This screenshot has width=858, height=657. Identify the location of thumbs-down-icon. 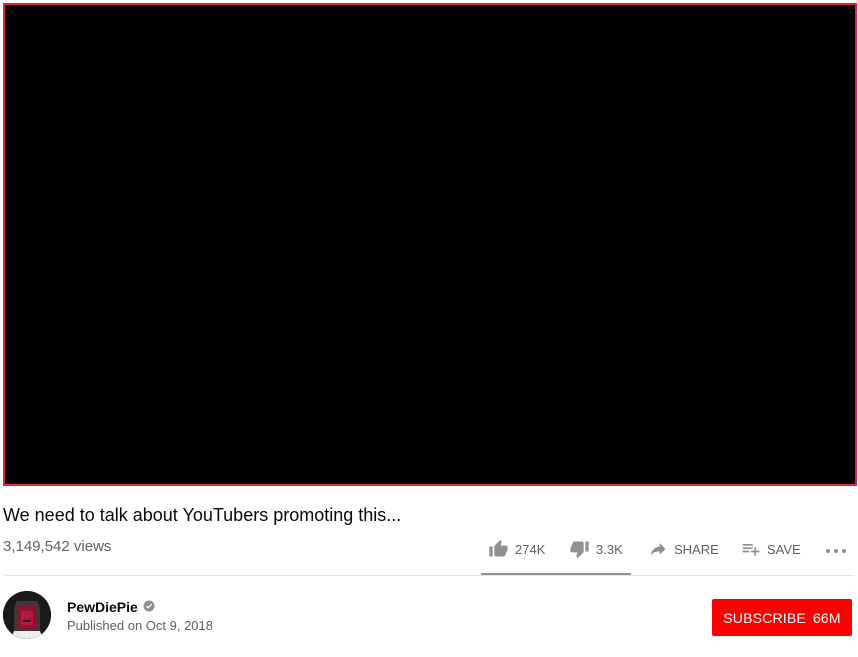
(579, 549).